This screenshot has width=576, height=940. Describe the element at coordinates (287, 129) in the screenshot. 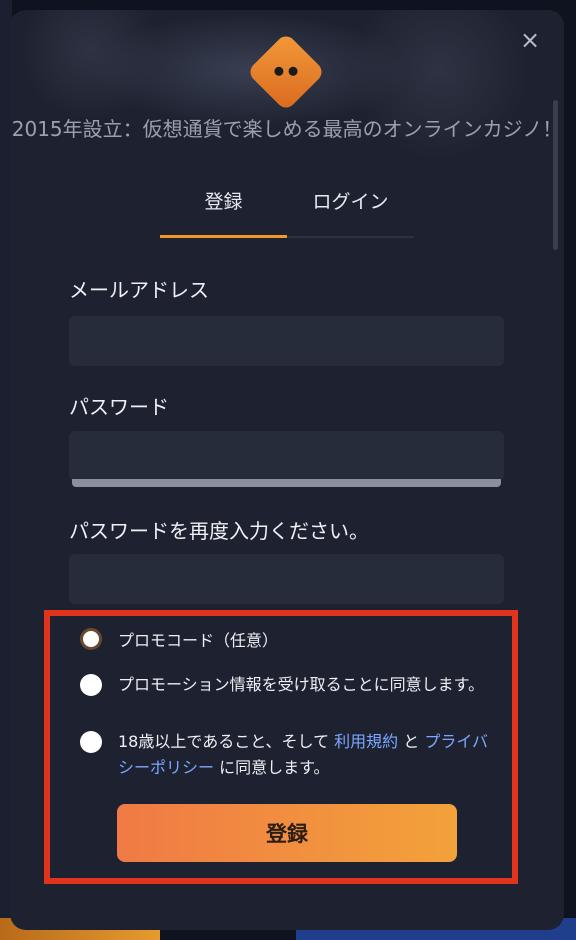

I see `tagline: 2015年設立：仮想通貨で楽しめる最高のオンラインカジノ！` at that location.